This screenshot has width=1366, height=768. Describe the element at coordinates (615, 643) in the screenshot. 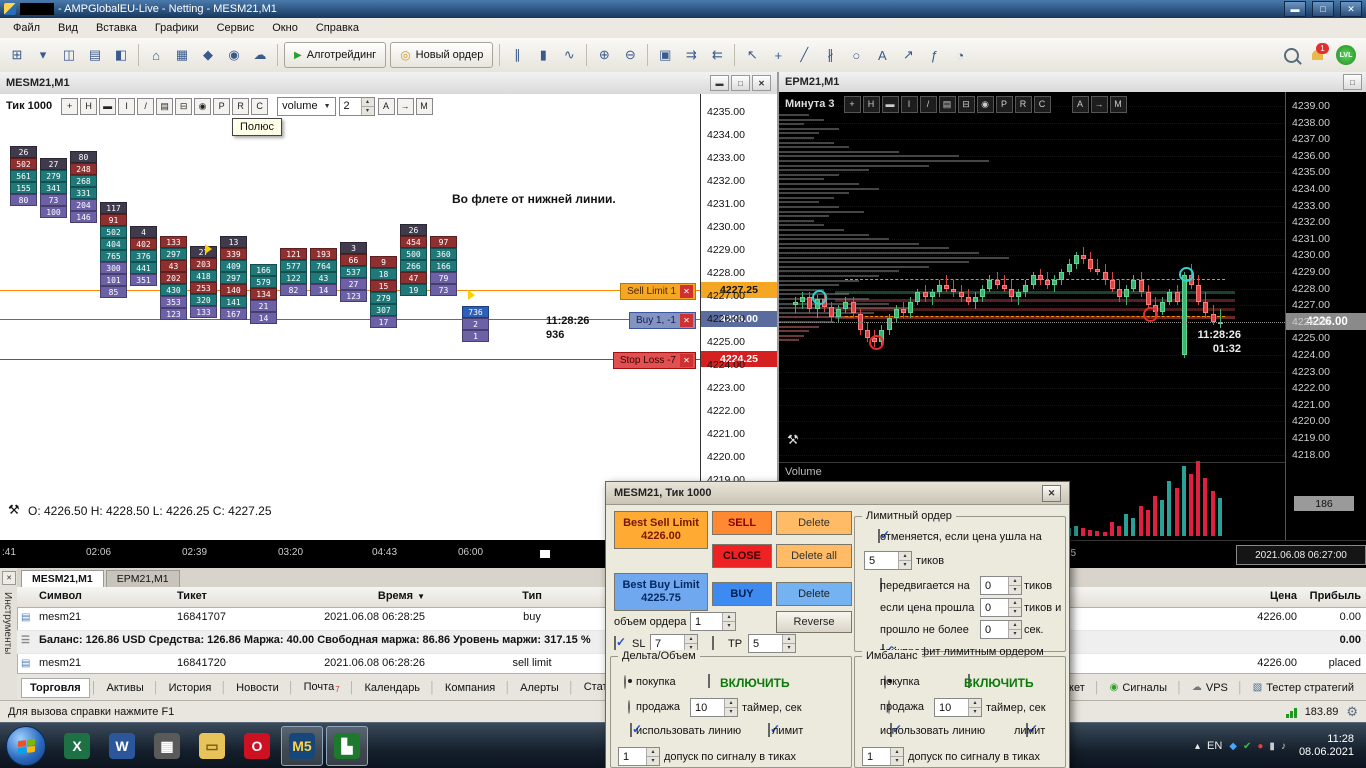

I see `sl-checkbox` at that location.